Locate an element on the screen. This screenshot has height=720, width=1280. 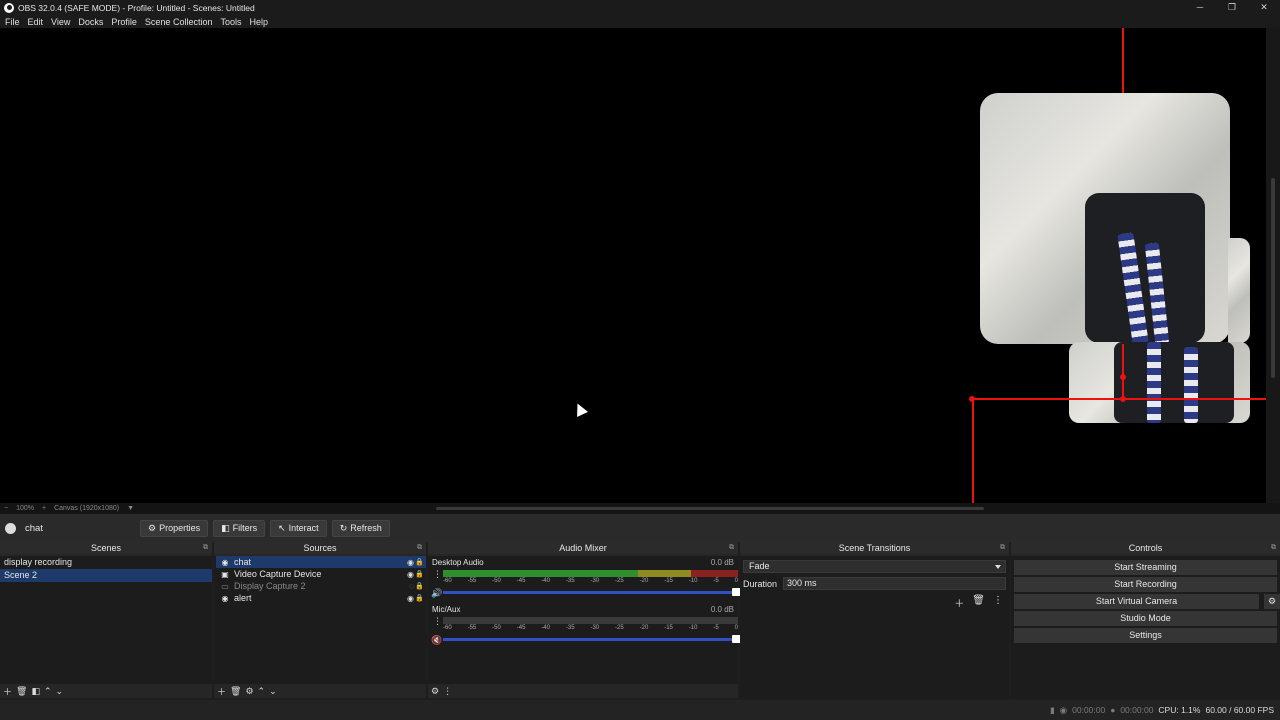
settings-button: Settings is located at coordinates (1145, 635).